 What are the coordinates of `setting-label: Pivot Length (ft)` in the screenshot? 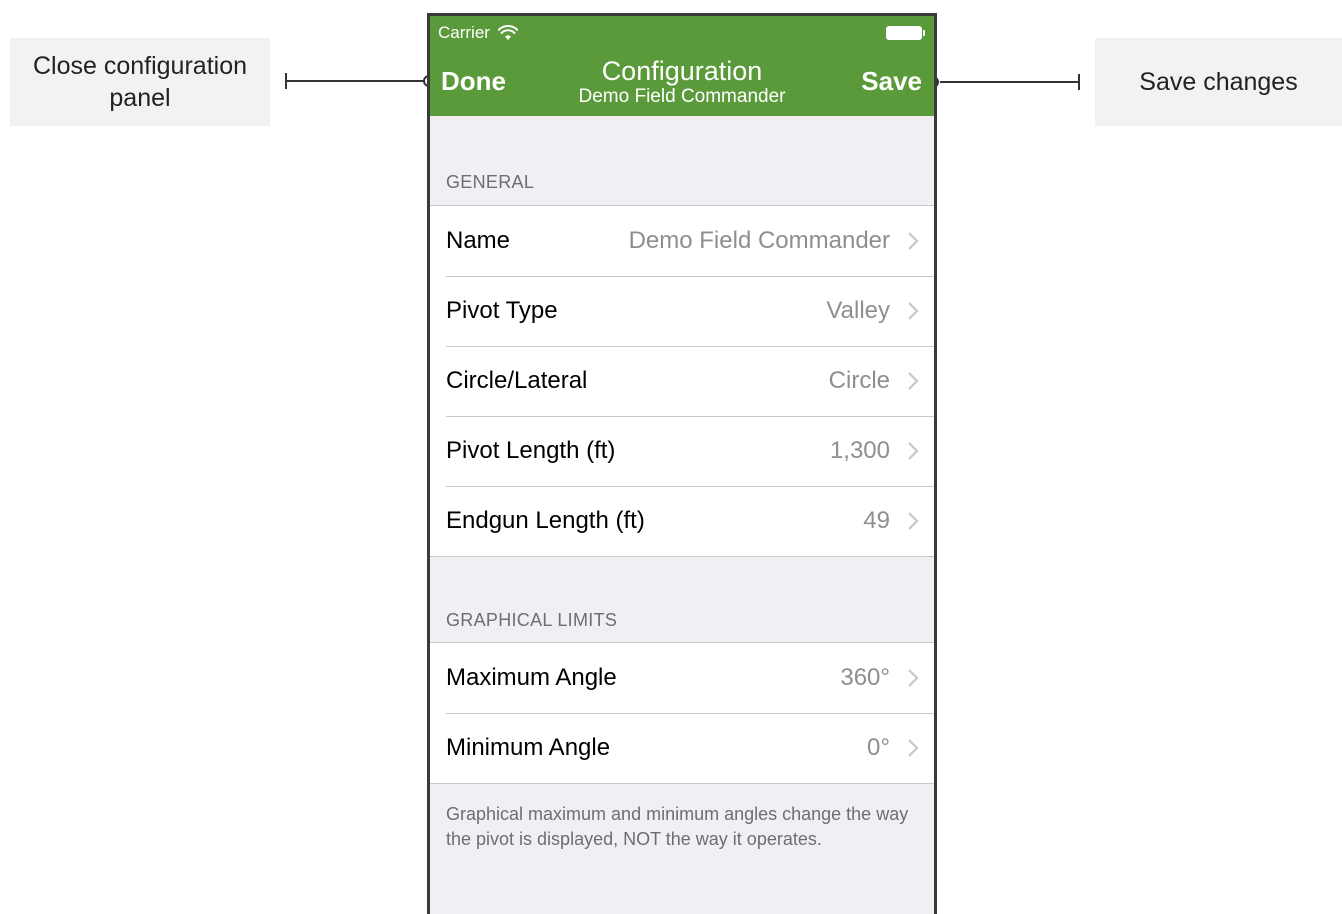 It's located at (531, 450).